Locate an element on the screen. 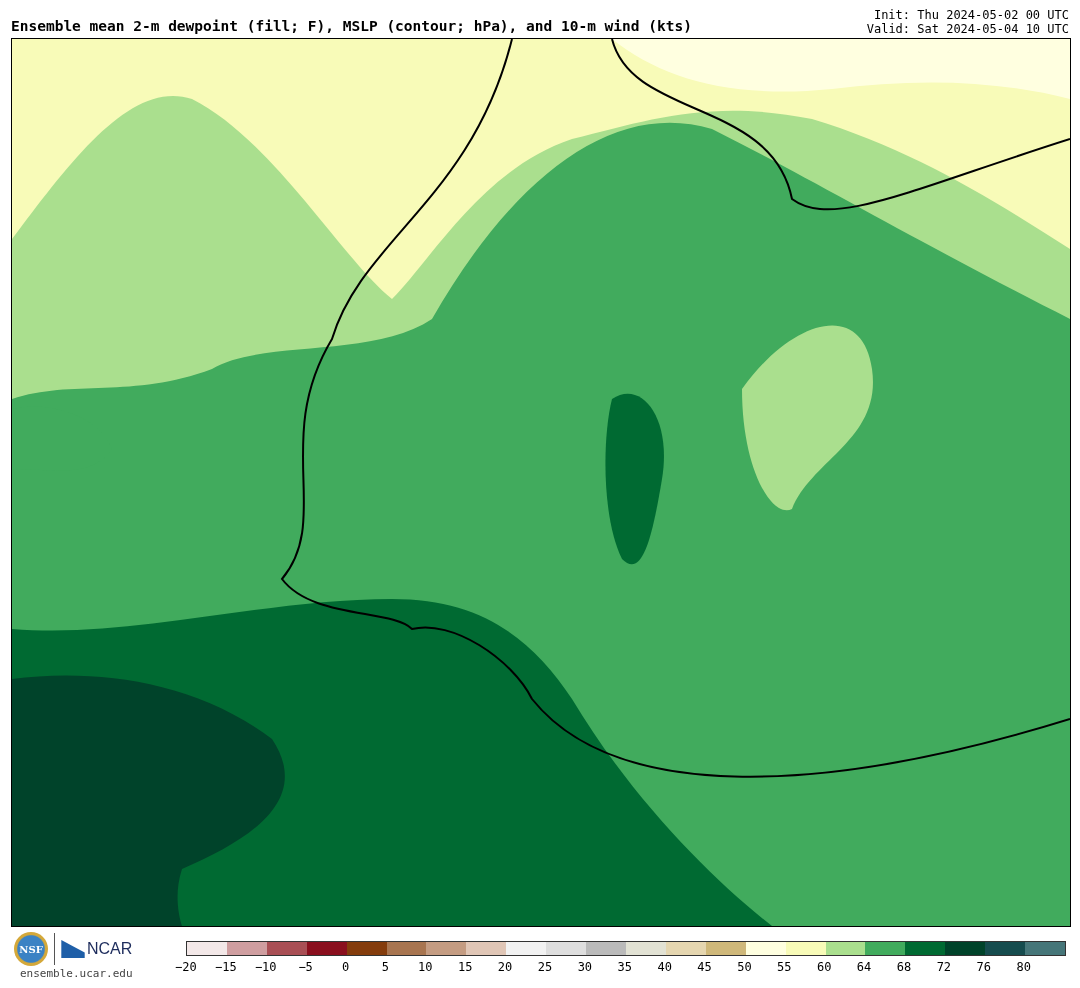  init-time: Init: Thu 2024-05-02 00 UTC is located at coordinates (970, 15).